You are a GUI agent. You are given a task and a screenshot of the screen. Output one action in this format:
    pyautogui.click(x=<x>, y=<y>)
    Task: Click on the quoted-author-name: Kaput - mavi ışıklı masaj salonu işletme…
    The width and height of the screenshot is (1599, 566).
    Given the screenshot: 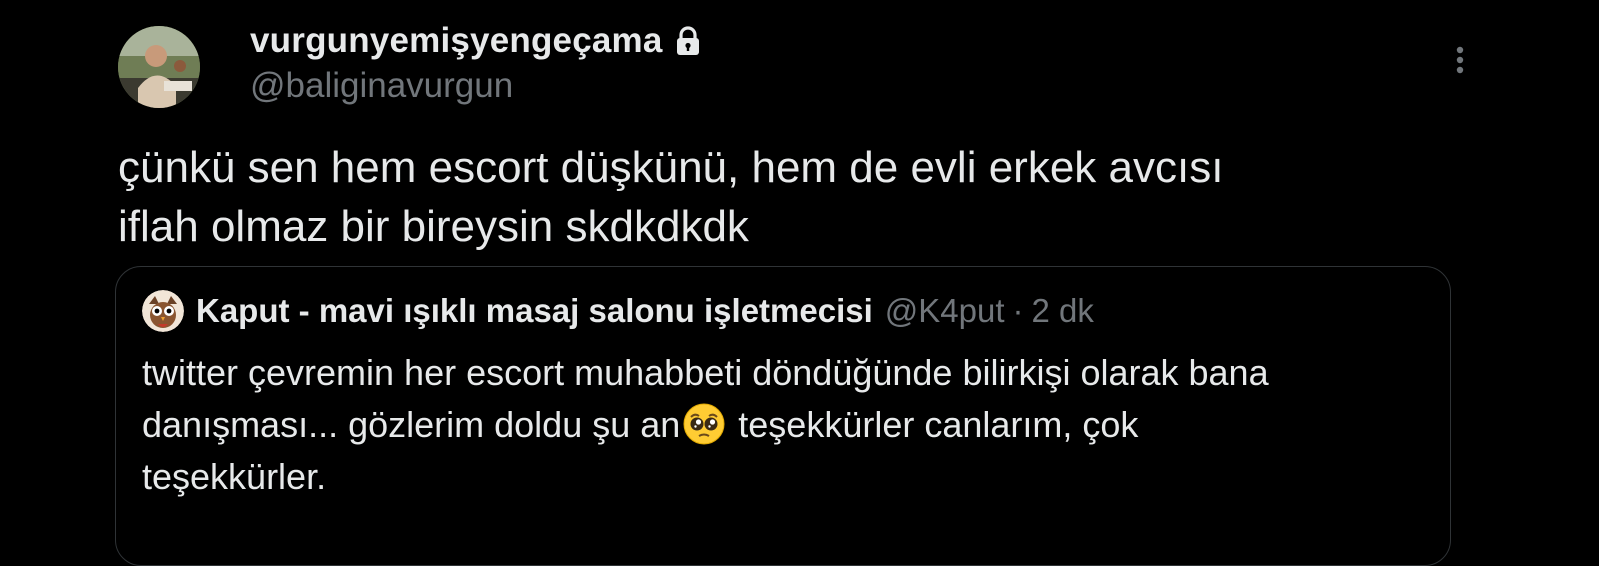 What is the action you would take?
    pyautogui.click(x=534, y=311)
    